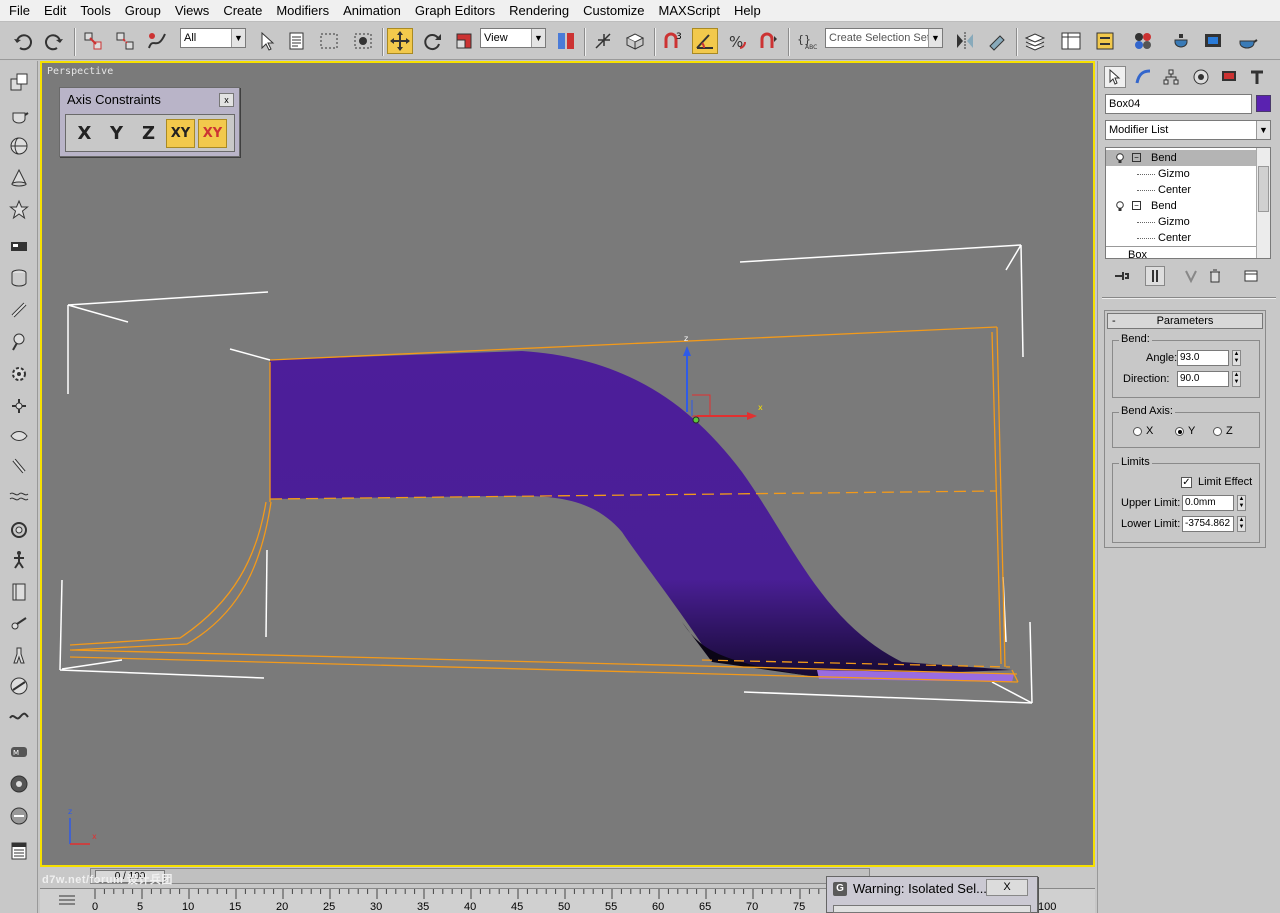 This screenshot has height=913, width=1280. What do you see at coordinates (997, 41) in the screenshot?
I see `align-icon` at bounding box center [997, 41].